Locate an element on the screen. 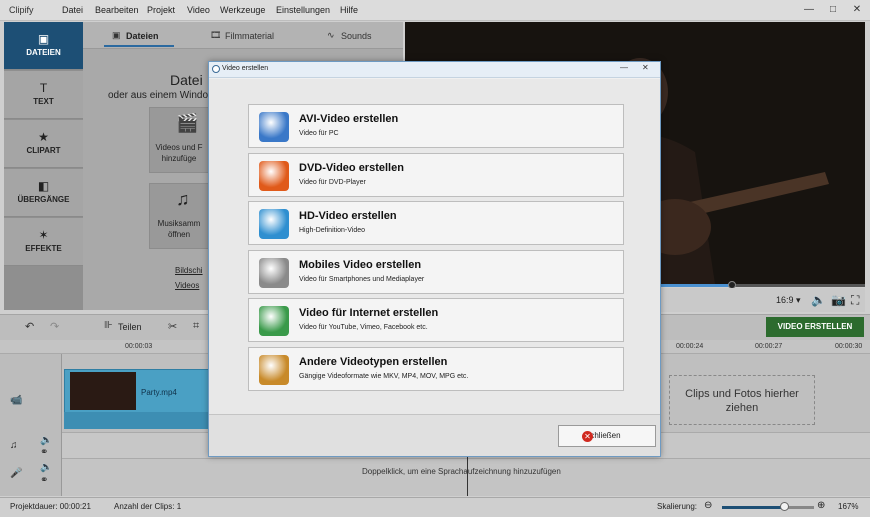 The height and width of the screenshot is (517, 870). panel-heading: Datei is located at coordinates (186, 80).